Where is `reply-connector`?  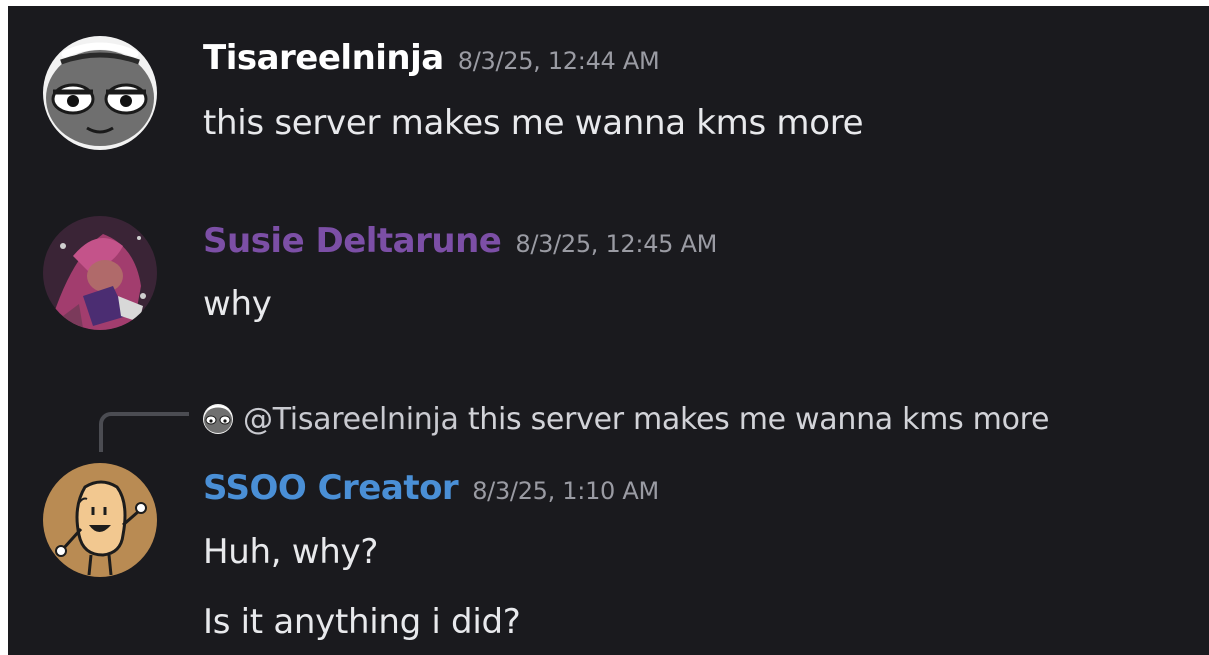 reply-connector is located at coordinates (144, 432).